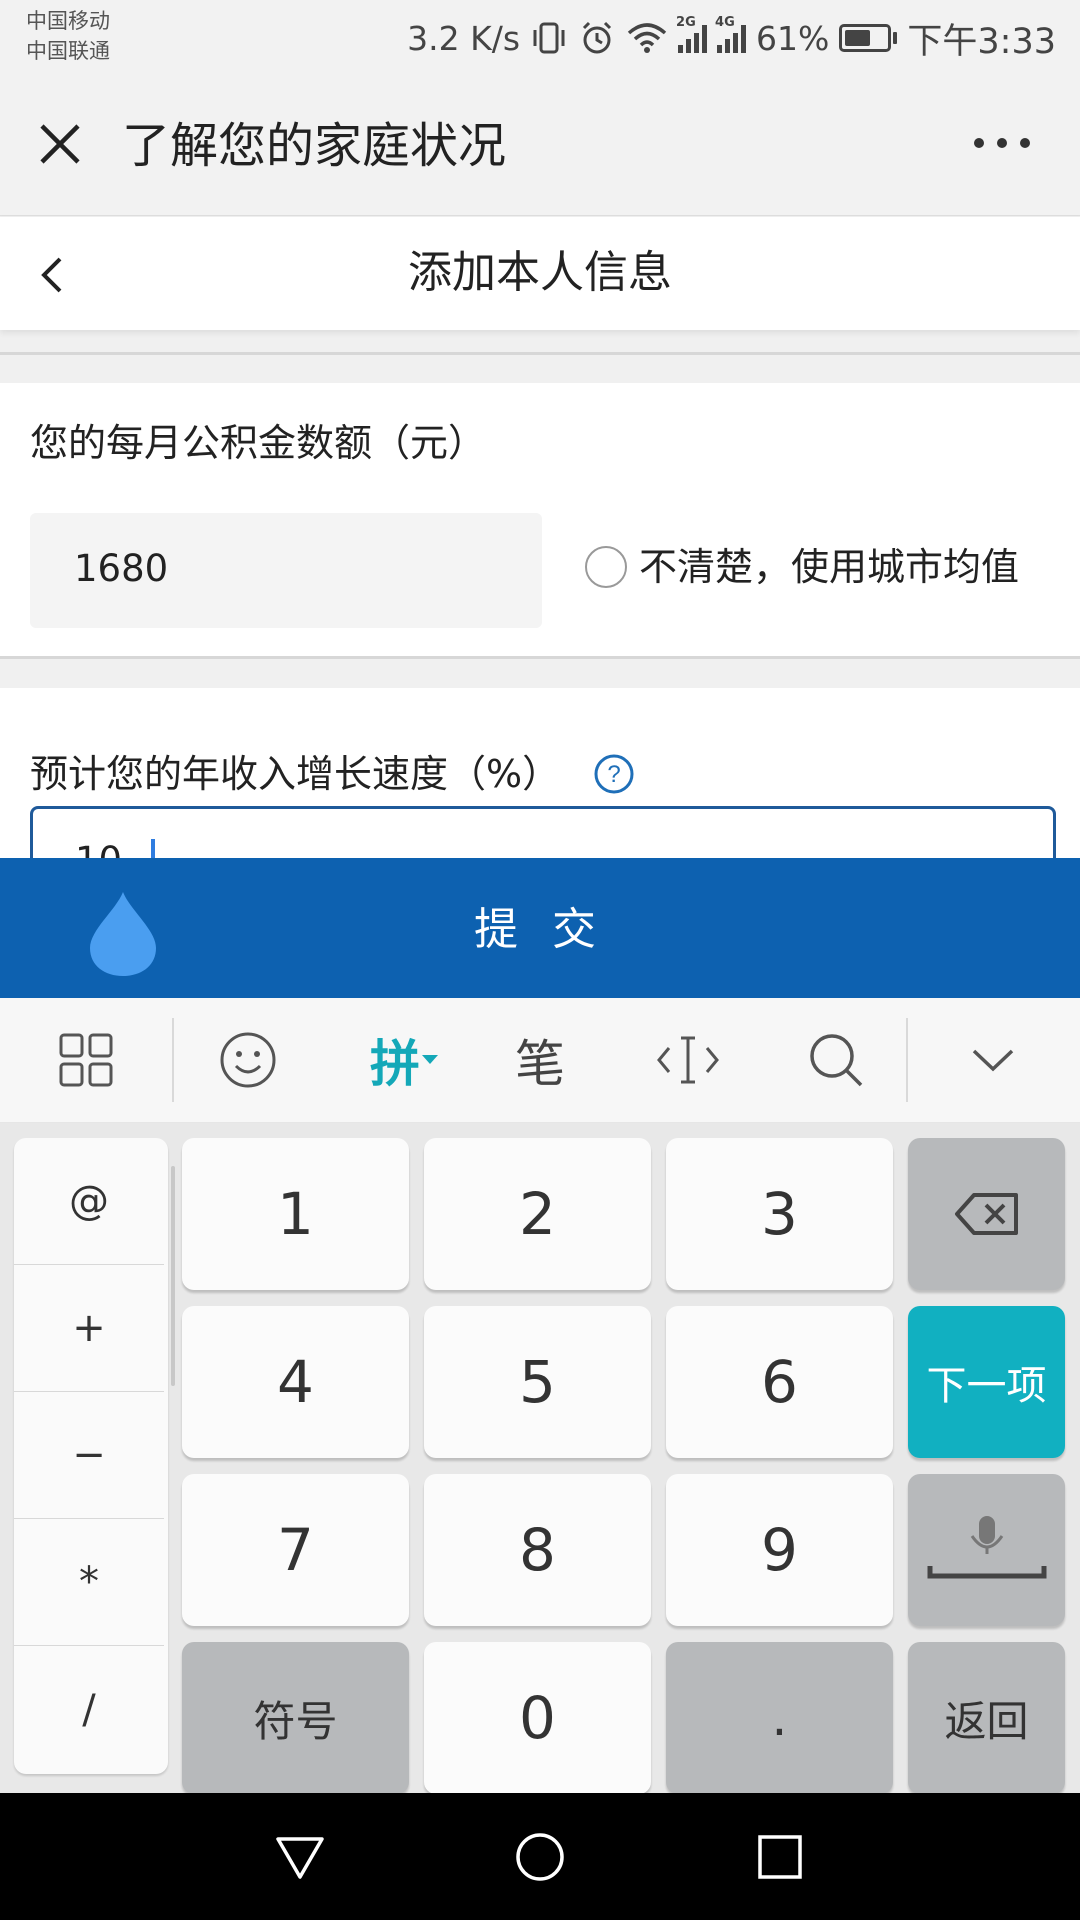 This screenshot has width=1080, height=1920. I want to click on carrier-1: 中国移动, so click(68, 21).